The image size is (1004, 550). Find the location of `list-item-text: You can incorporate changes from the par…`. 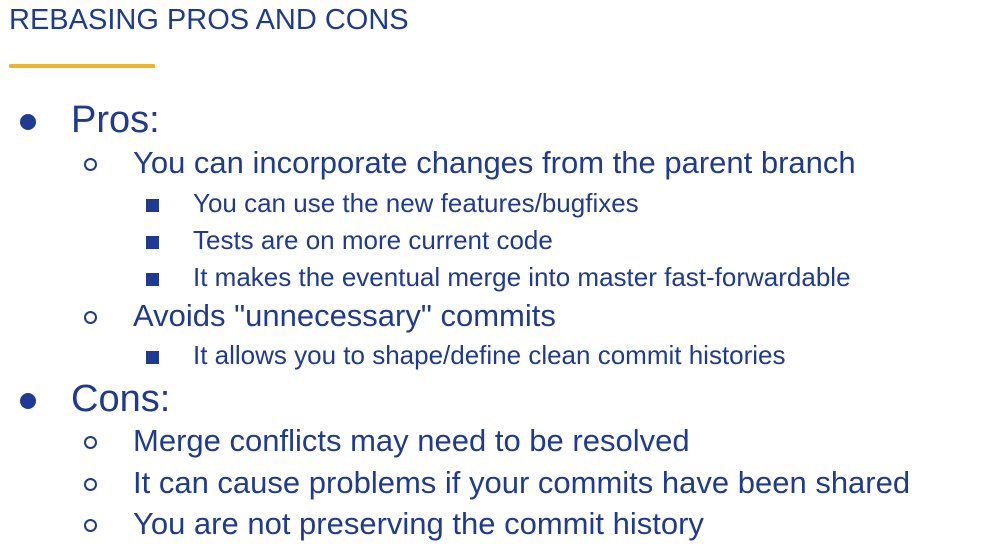

list-item-text: You can incorporate changes from the par… is located at coordinates (494, 162).